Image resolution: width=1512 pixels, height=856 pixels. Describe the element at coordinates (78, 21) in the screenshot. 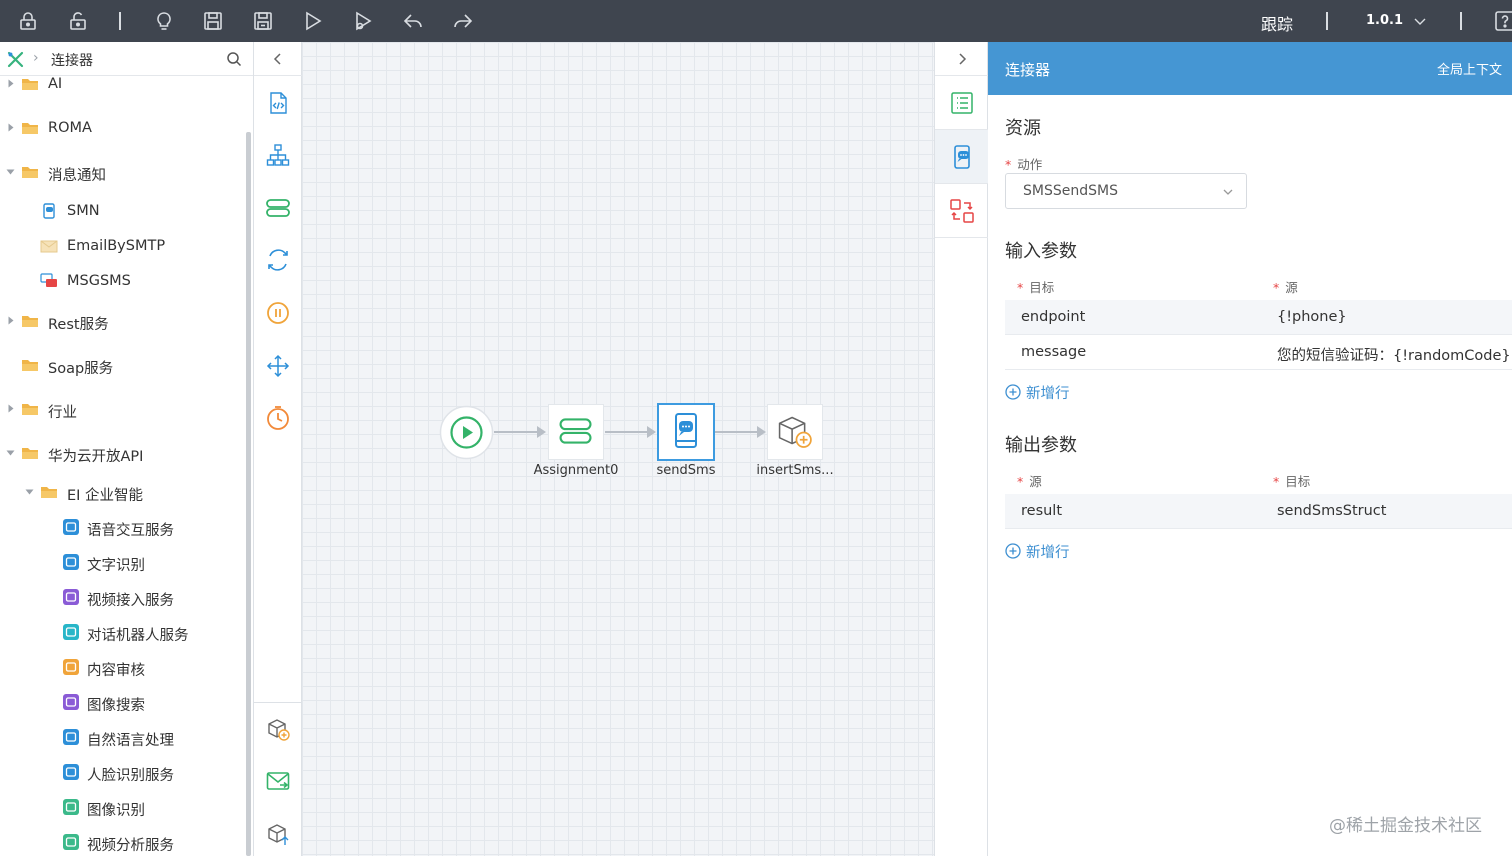

I see `unlock-icon` at that location.